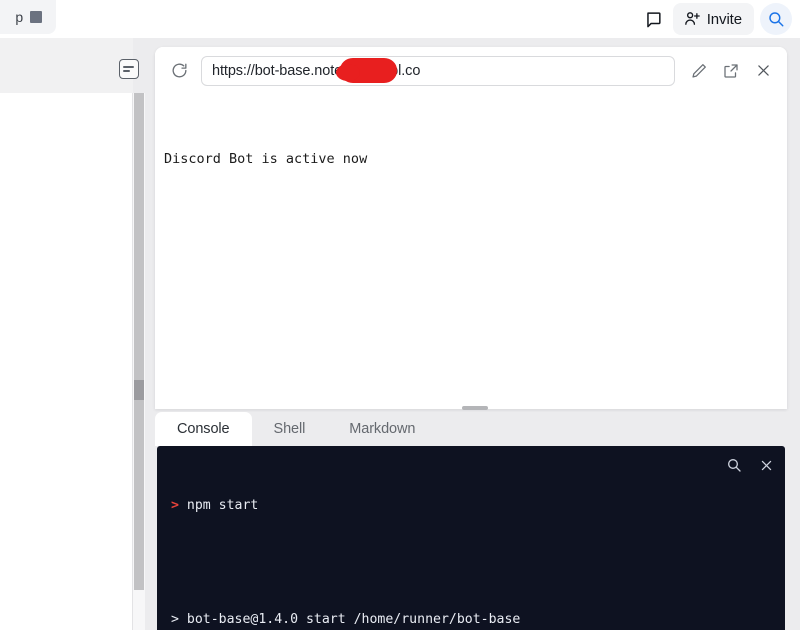 This screenshot has height=630, width=800. What do you see at coordinates (139, 390) in the screenshot?
I see `editor-scrollbar-thumb-marker` at bounding box center [139, 390].